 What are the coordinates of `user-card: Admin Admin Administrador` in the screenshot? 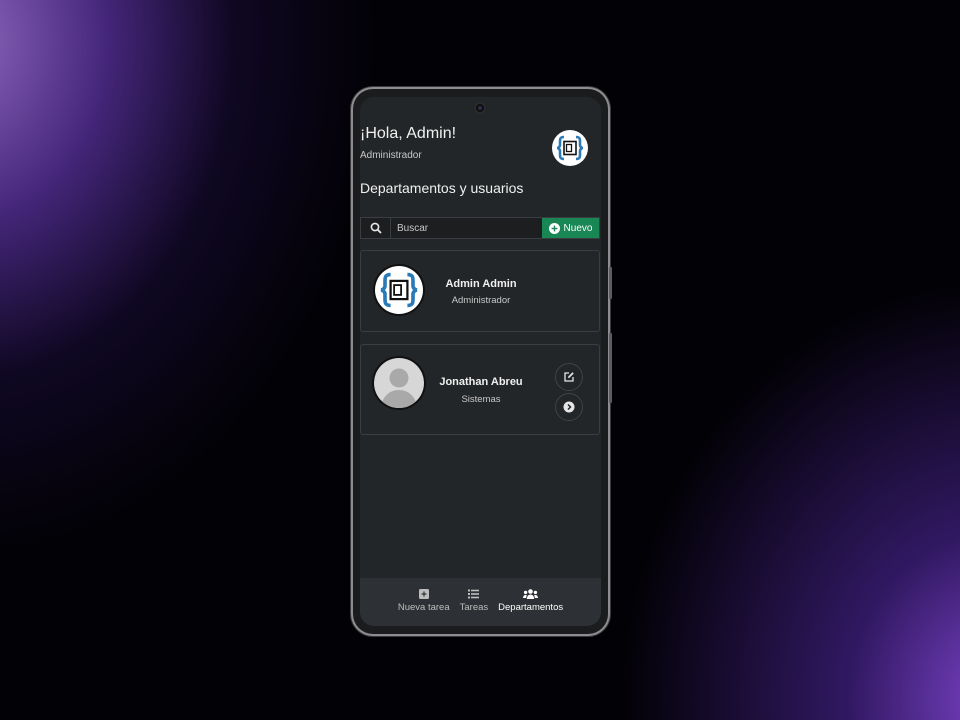 It's located at (480, 291).